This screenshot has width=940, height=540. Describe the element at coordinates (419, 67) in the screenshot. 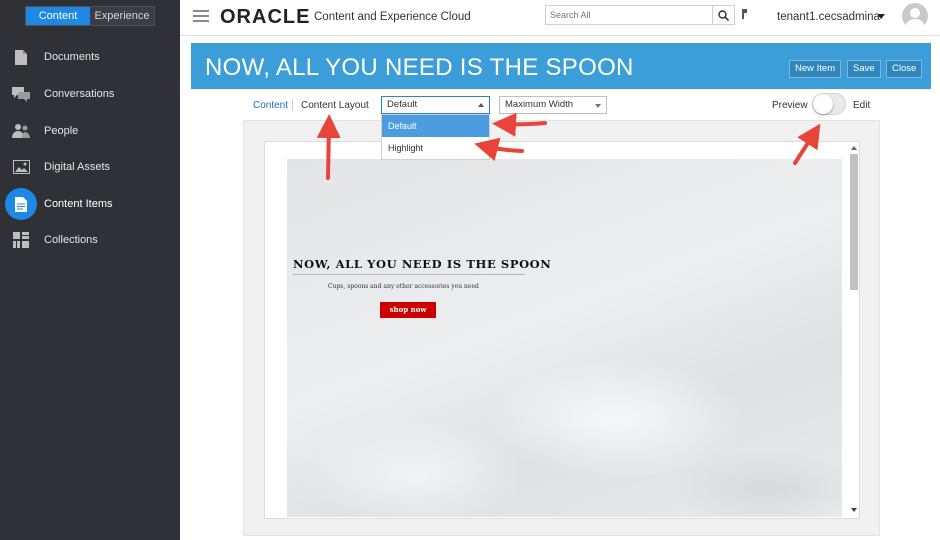

I see `page-title: NOW, ALL YOU NEED IS THE SPOON` at that location.